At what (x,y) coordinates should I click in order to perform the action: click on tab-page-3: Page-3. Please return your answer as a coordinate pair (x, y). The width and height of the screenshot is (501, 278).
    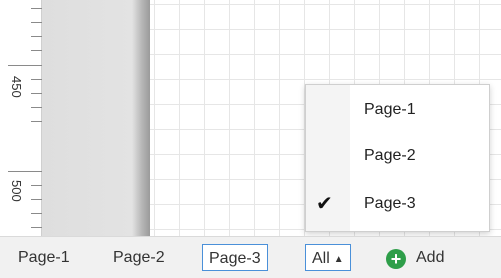
    Looking at the image, I should click on (235, 257).